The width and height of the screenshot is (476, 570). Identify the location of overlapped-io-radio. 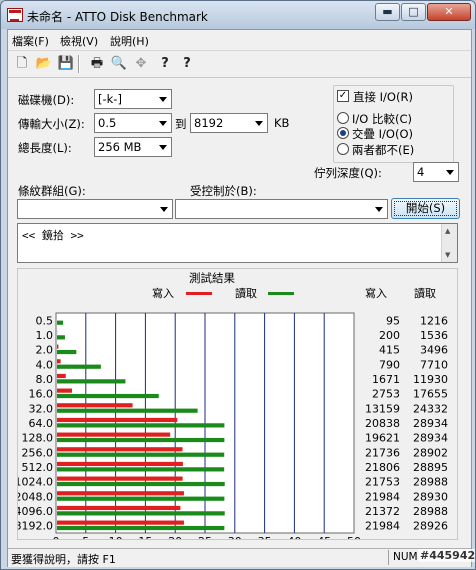
(343, 133).